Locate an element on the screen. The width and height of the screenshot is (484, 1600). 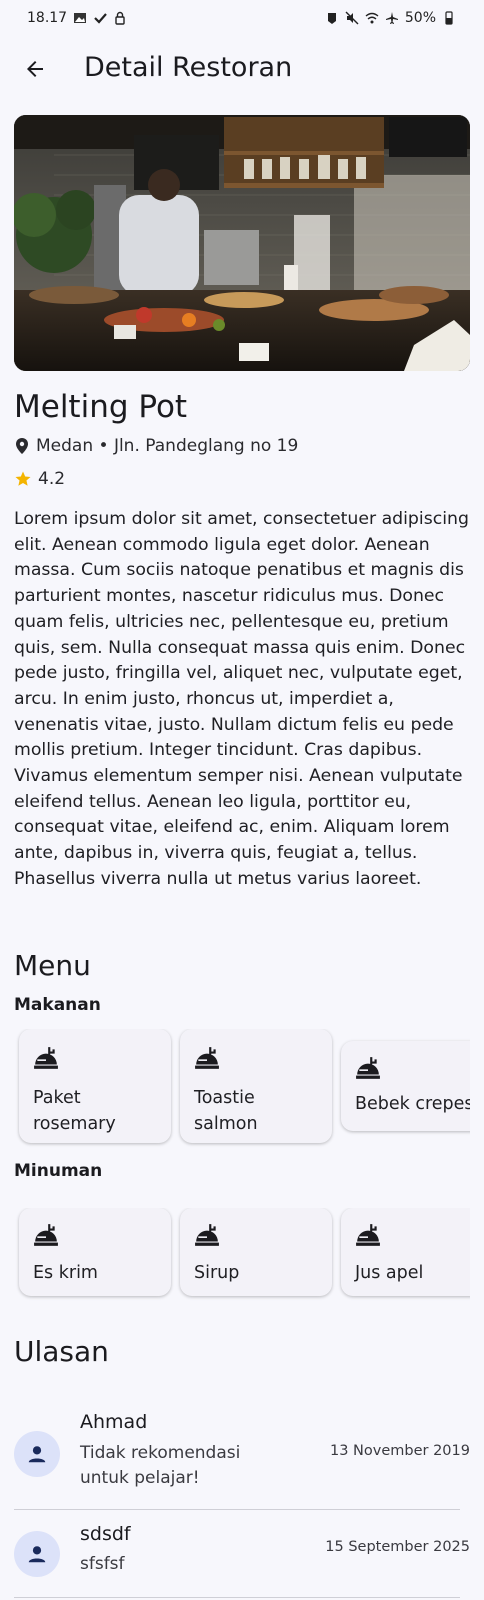
menu-item-label: Sirup is located at coordinates (217, 1273).